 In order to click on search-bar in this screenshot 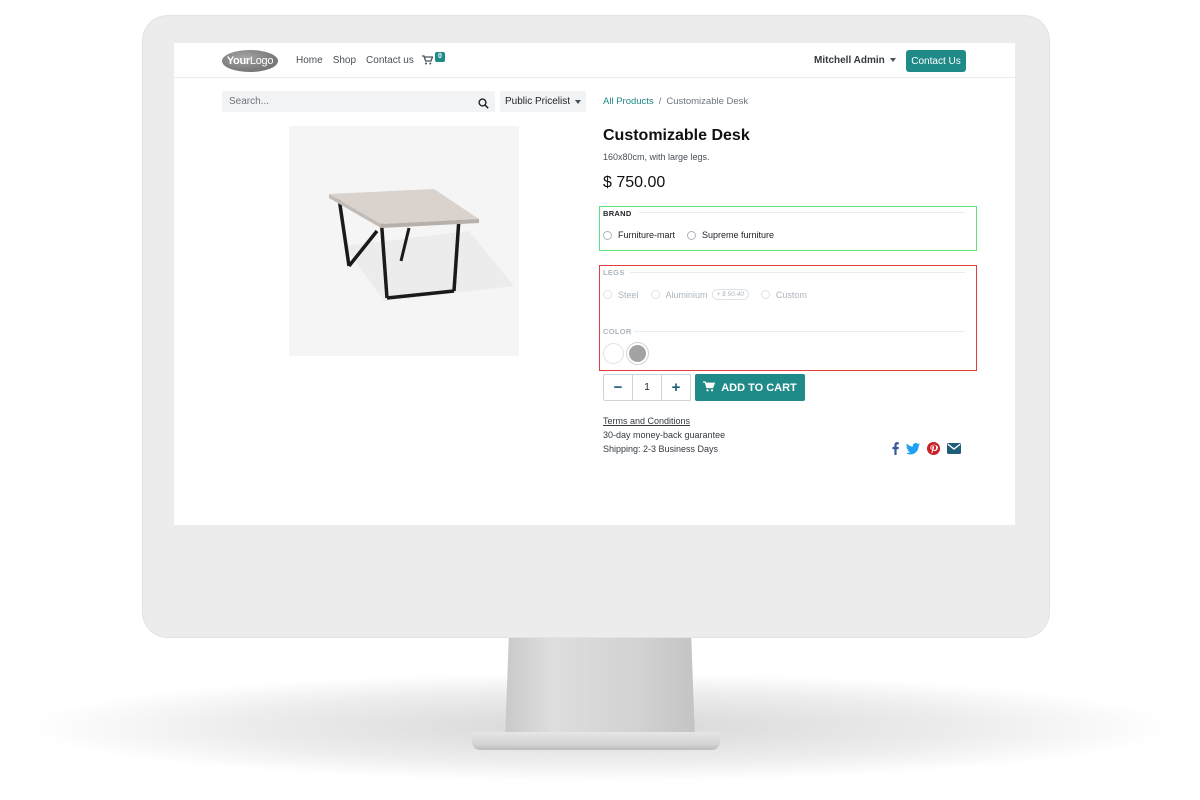, I will do `click(358, 101)`.